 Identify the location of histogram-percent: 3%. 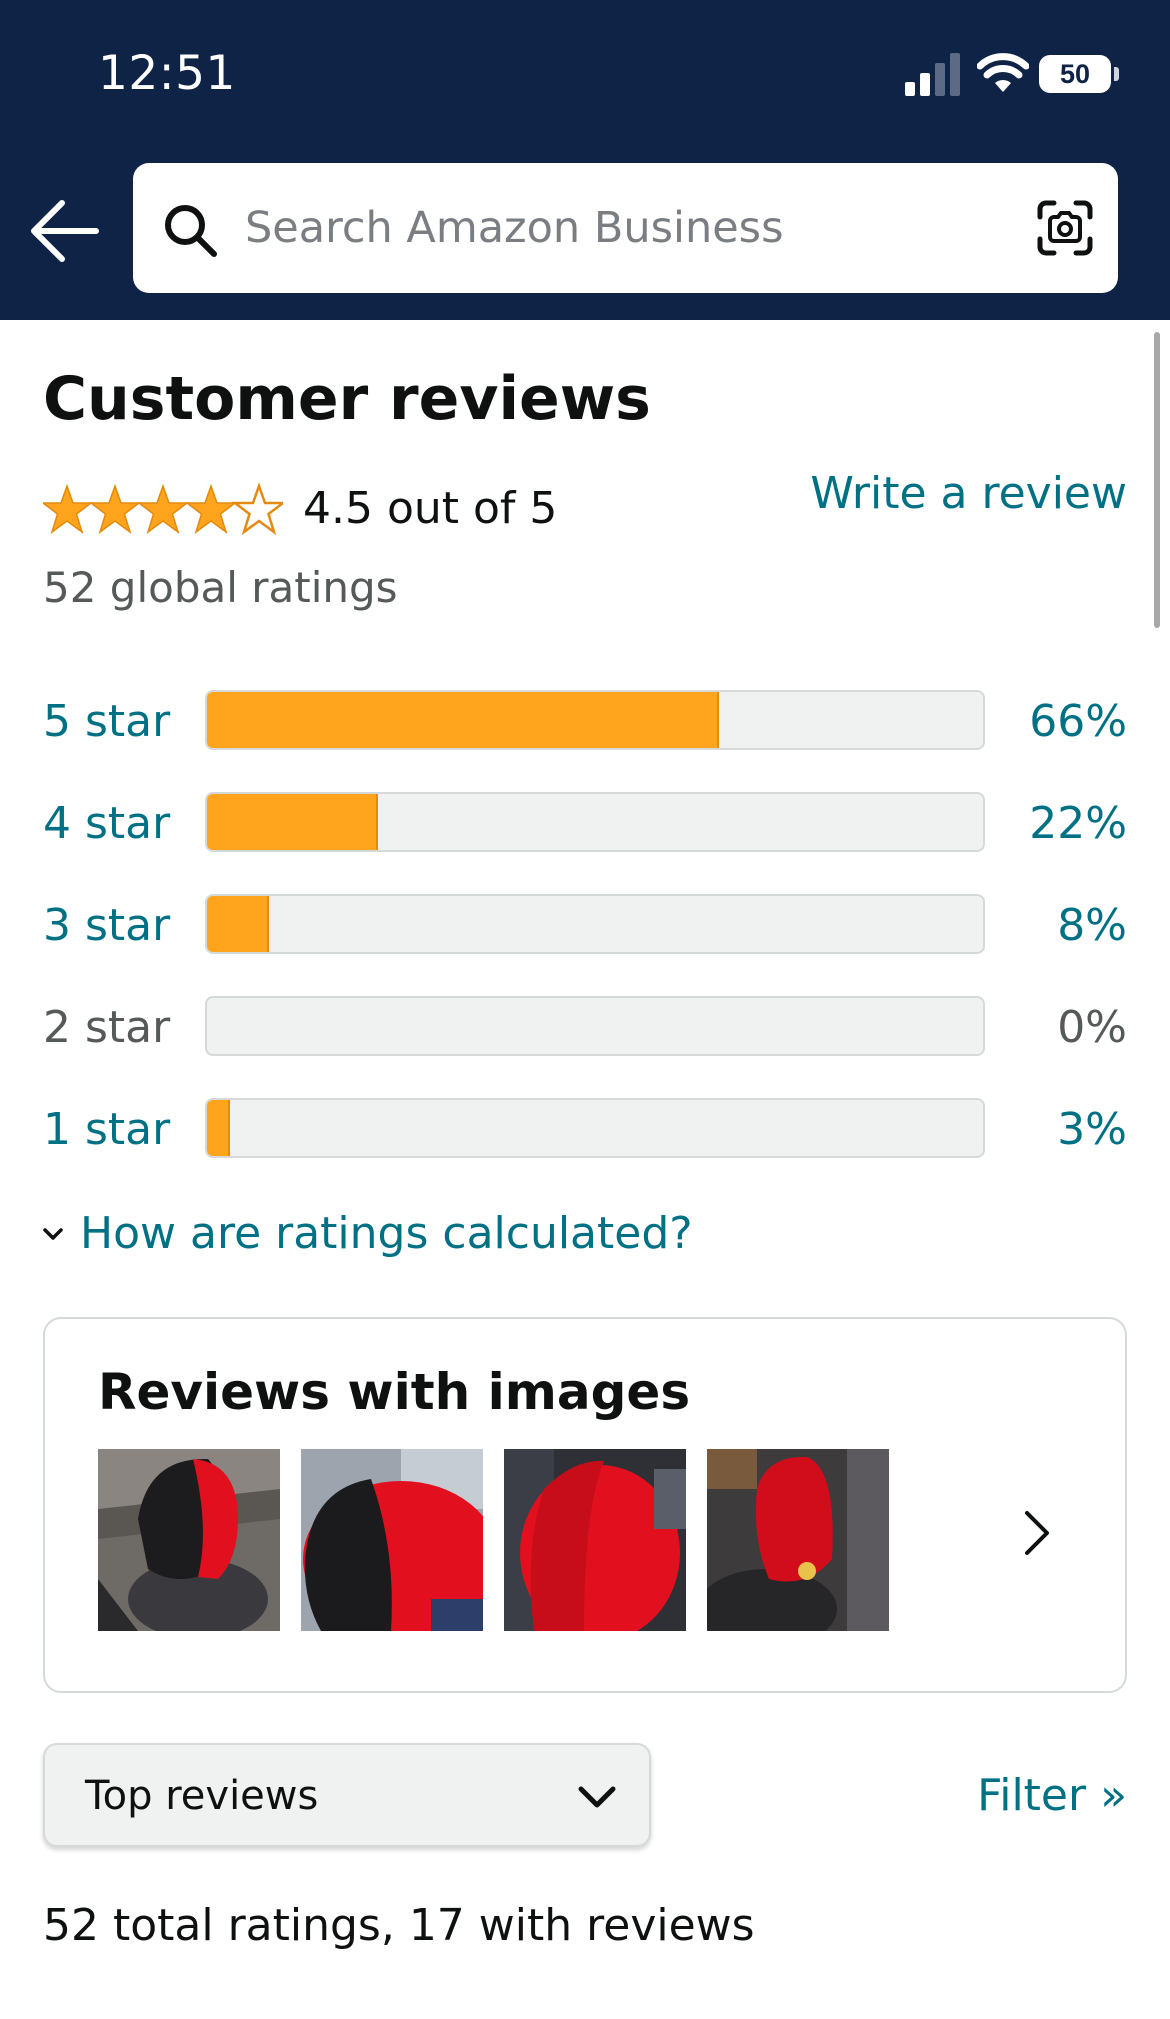
(1092, 1129).